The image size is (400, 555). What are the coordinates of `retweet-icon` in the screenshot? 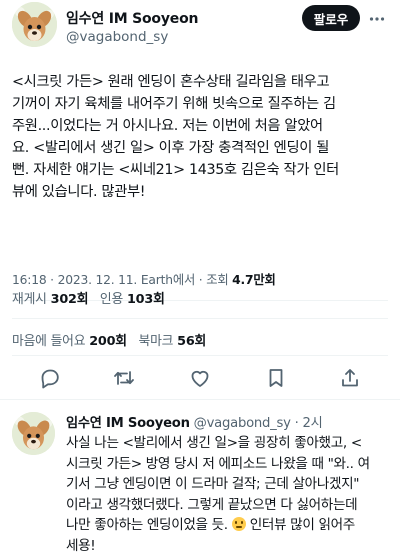 It's located at (124, 378).